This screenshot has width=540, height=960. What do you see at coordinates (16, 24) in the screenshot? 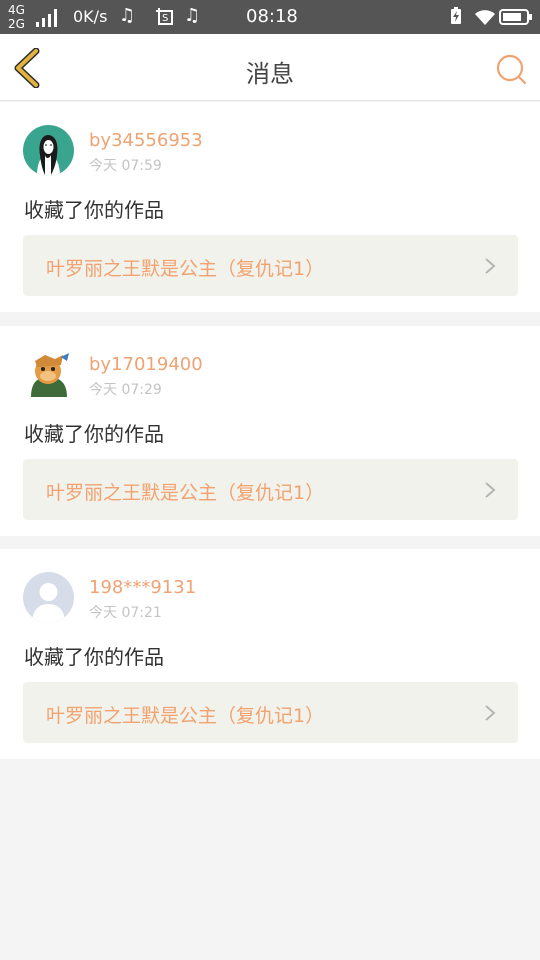
I see `network-type-bottom: 2G` at bounding box center [16, 24].